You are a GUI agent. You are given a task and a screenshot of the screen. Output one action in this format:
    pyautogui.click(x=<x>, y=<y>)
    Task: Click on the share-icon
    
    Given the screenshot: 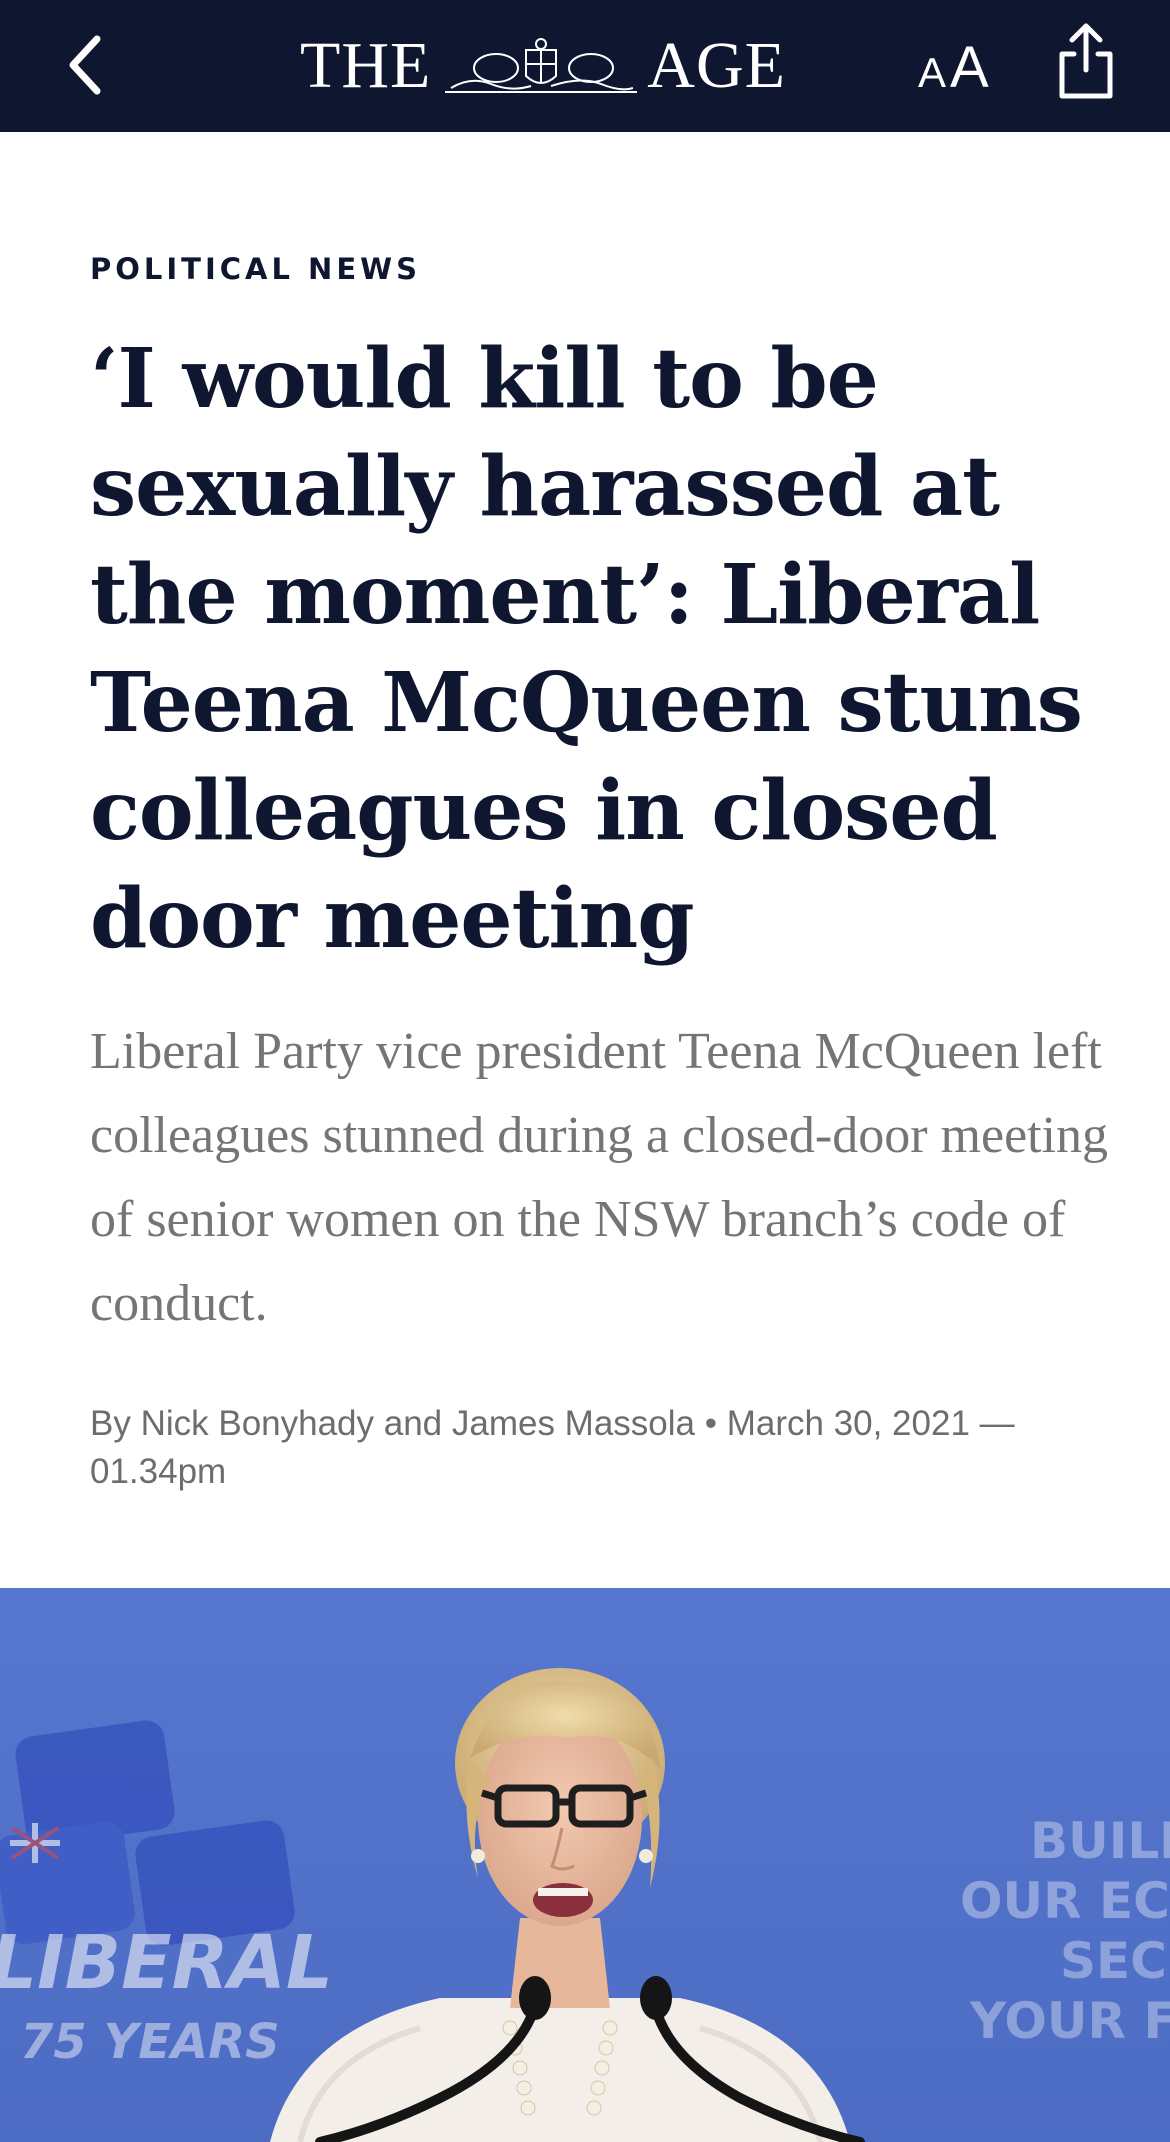 What is the action you would take?
    pyautogui.click(x=1086, y=61)
    